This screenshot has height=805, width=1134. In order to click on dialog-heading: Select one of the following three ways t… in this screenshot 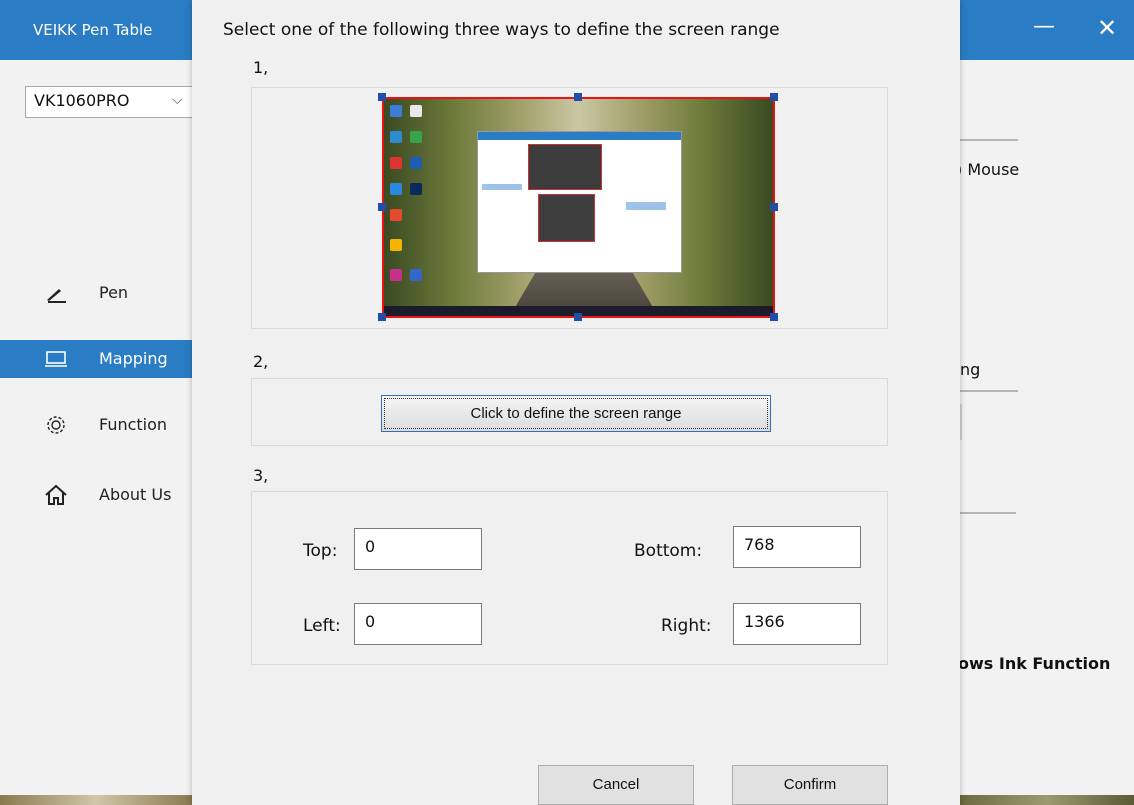, I will do `click(501, 30)`.